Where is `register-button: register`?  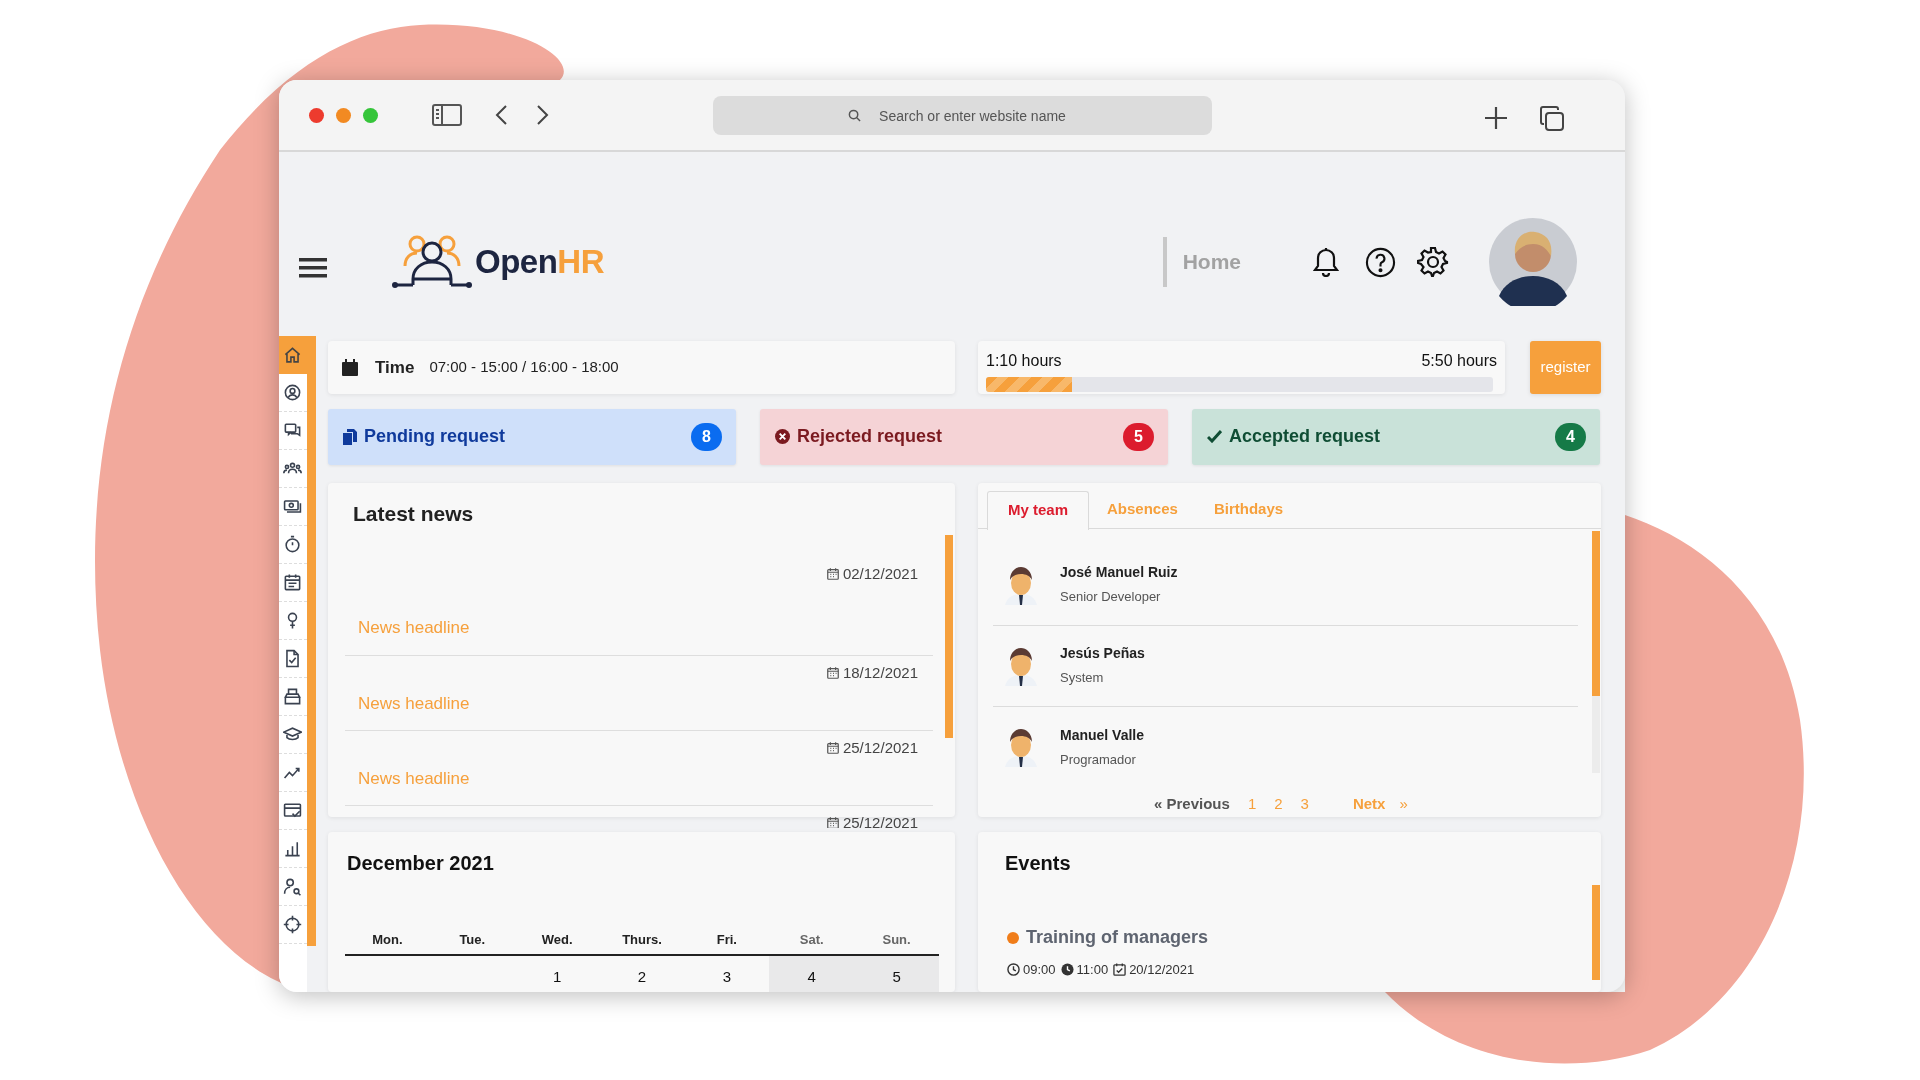
register-button: register is located at coordinates (1565, 368).